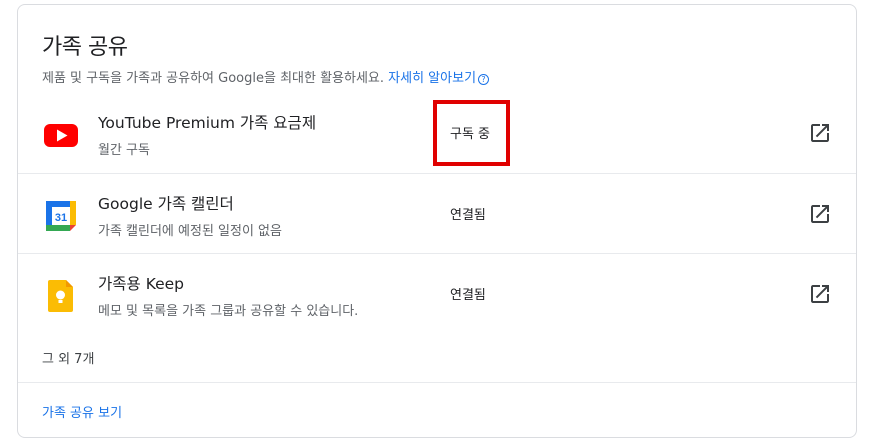 The height and width of the screenshot is (442, 883). What do you see at coordinates (228, 311) in the screenshot?
I see `service-description: 메모 및 목록을 가족 그룹과 공유할 수 있습니다.` at bounding box center [228, 311].